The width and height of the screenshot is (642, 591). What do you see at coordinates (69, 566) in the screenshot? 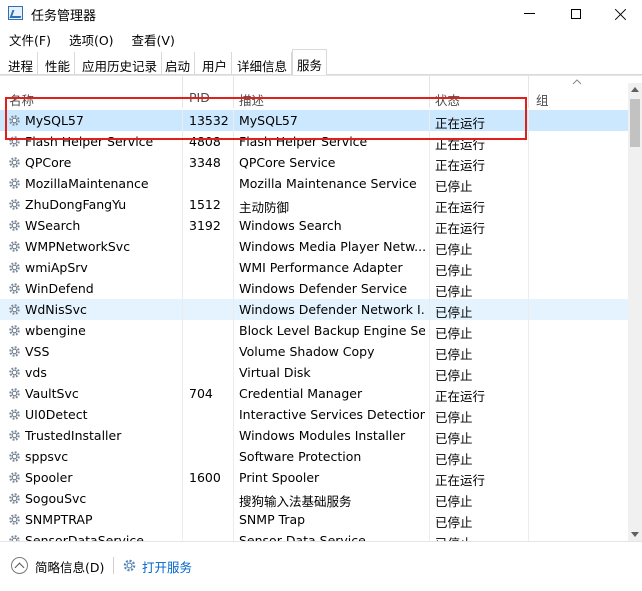
I see `fewer-details-button: 简略信息(D)` at bounding box center [69, 566].